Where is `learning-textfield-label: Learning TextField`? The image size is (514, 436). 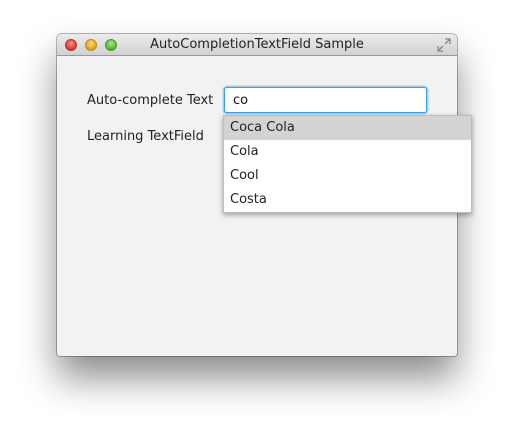
learning-textfield-label: Learning TextField is located at coordinates (145, 136).